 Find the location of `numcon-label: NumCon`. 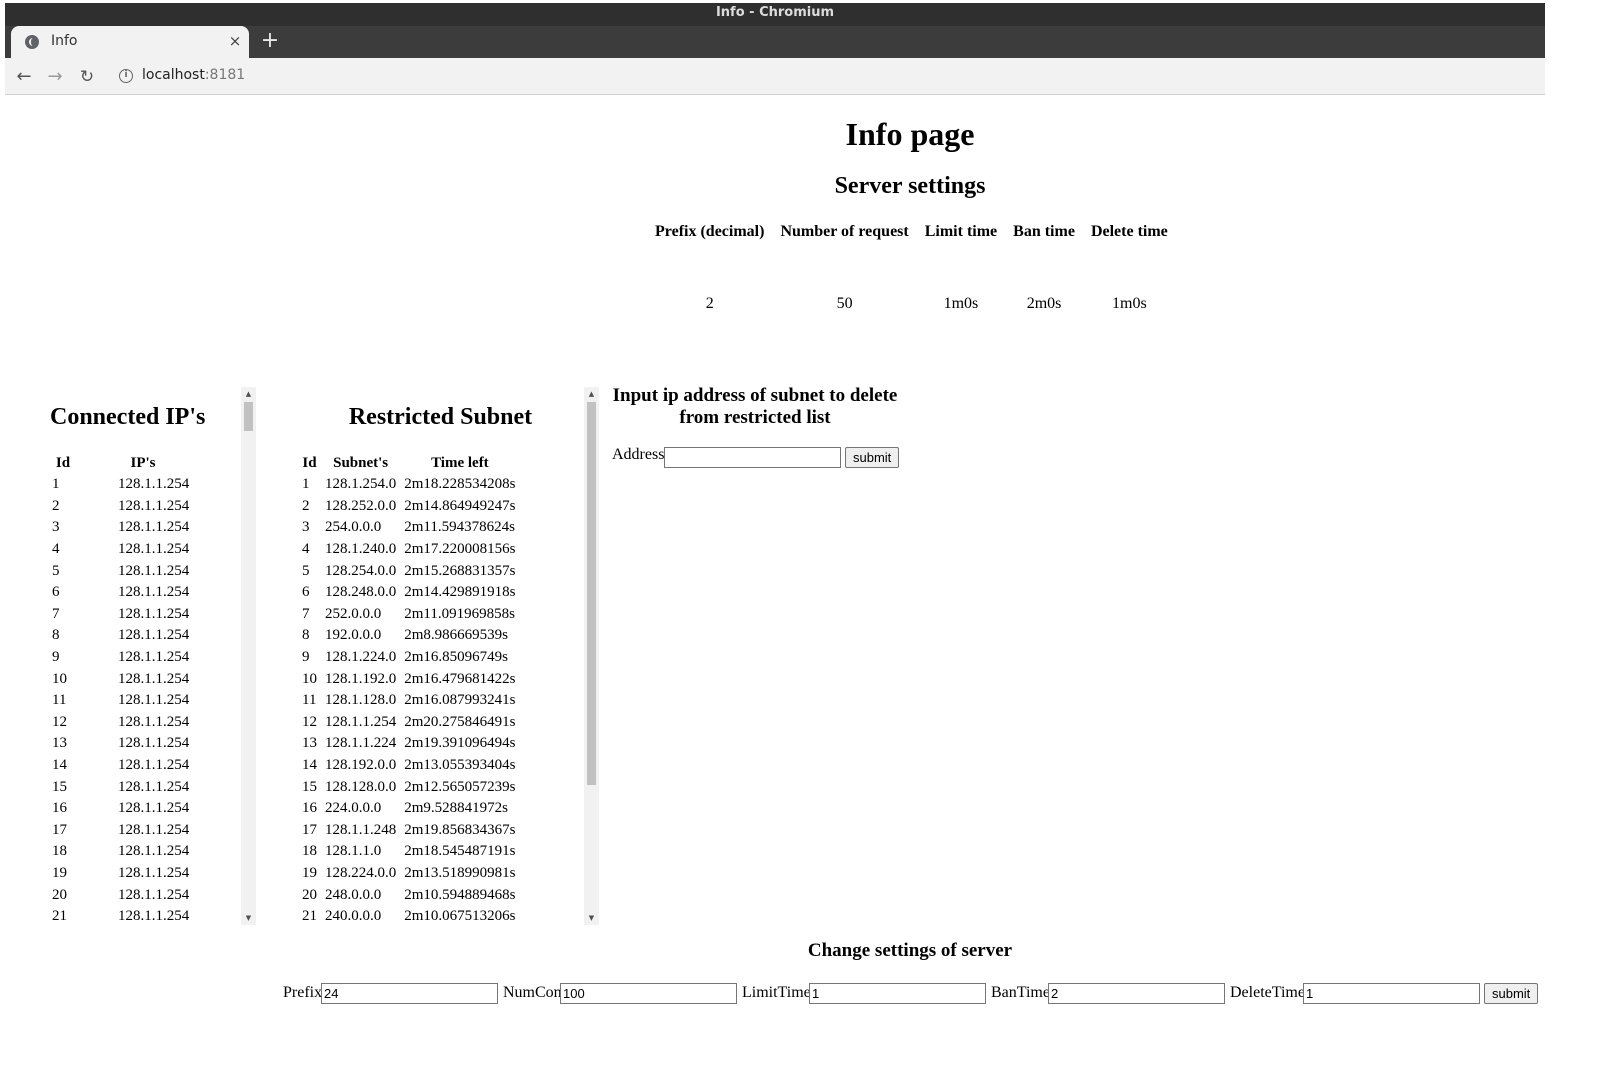

numcon-label: NumCon is located at coordinates (532, 992).